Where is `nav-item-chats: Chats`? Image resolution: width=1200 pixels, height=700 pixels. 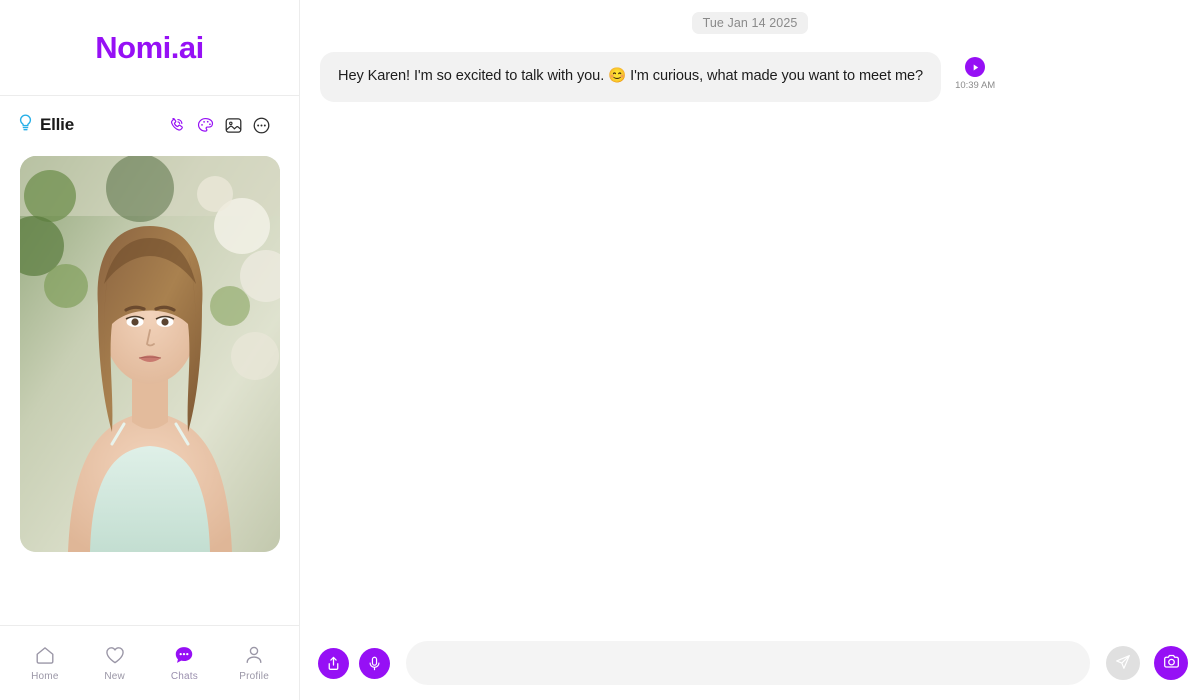
nav-item-chats: Chats is located at coordinates (184, 663).